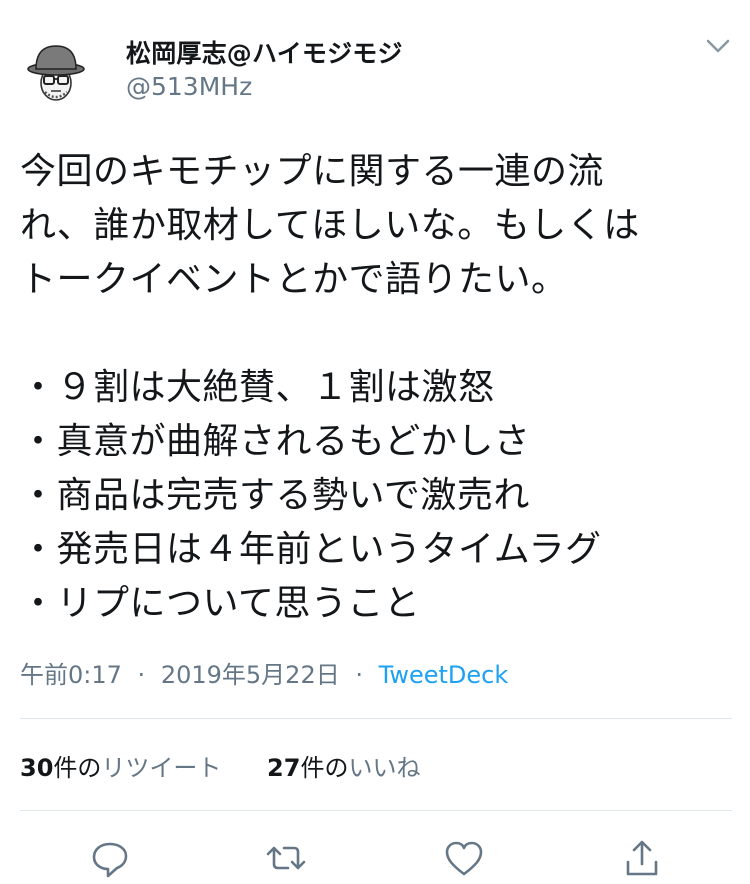 This screenshot has height=884, width=750. I want to click on tweet-bullet-line: ・商品は完売する勢いで激売れ, so click(275, 495).